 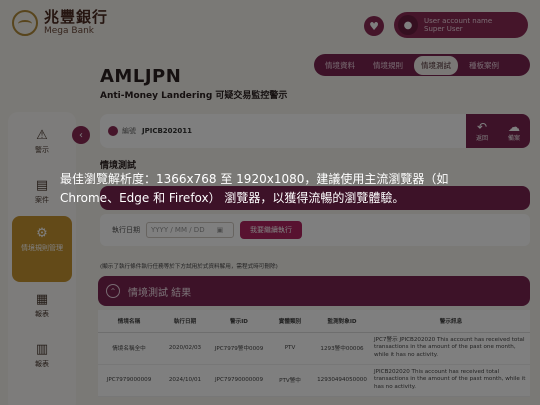 I want to click on browser-notice-line1: 最佳瀏覽解析度：1366x768 至 1920x1080，建議使用主流瀏覽器（如, so click(x=254, y=179).